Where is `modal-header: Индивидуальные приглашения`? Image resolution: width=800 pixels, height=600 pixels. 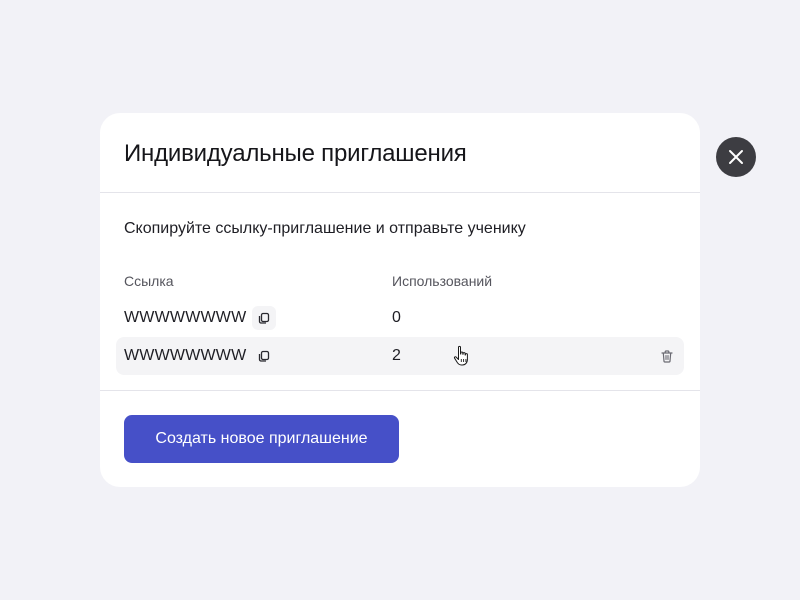
modal-header: Индивидуальные приглашения is located at coordinates (400, 153).